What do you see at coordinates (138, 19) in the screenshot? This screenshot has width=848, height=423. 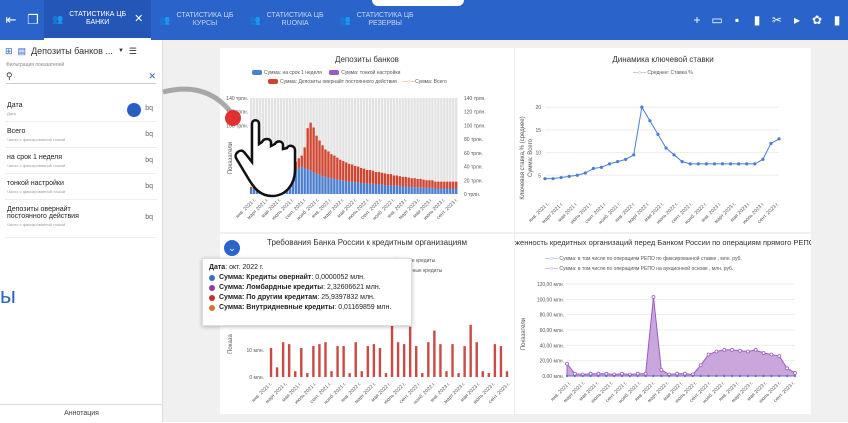 I see `close-tab-icon: ✕` at bounding box center [138, 19].